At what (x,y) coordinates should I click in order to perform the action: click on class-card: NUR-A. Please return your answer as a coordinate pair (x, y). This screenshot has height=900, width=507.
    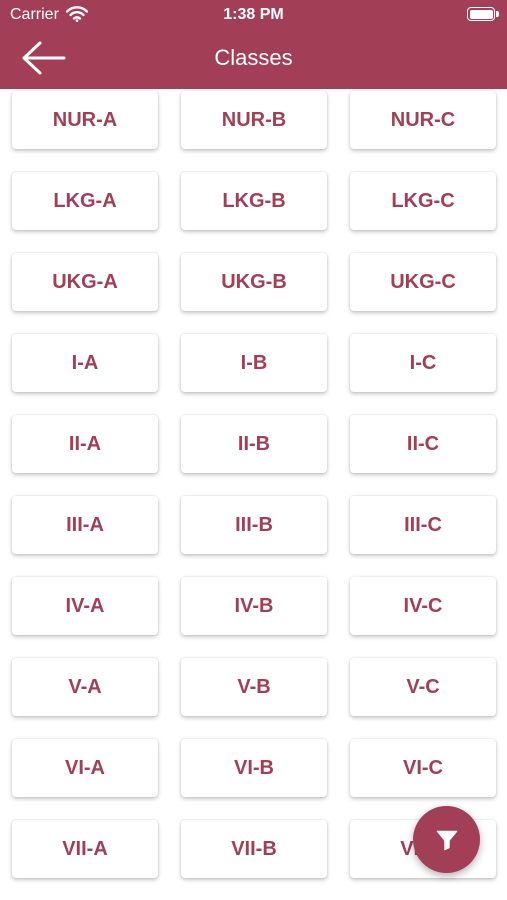
    Looking at the image, I should click on (85, 120).